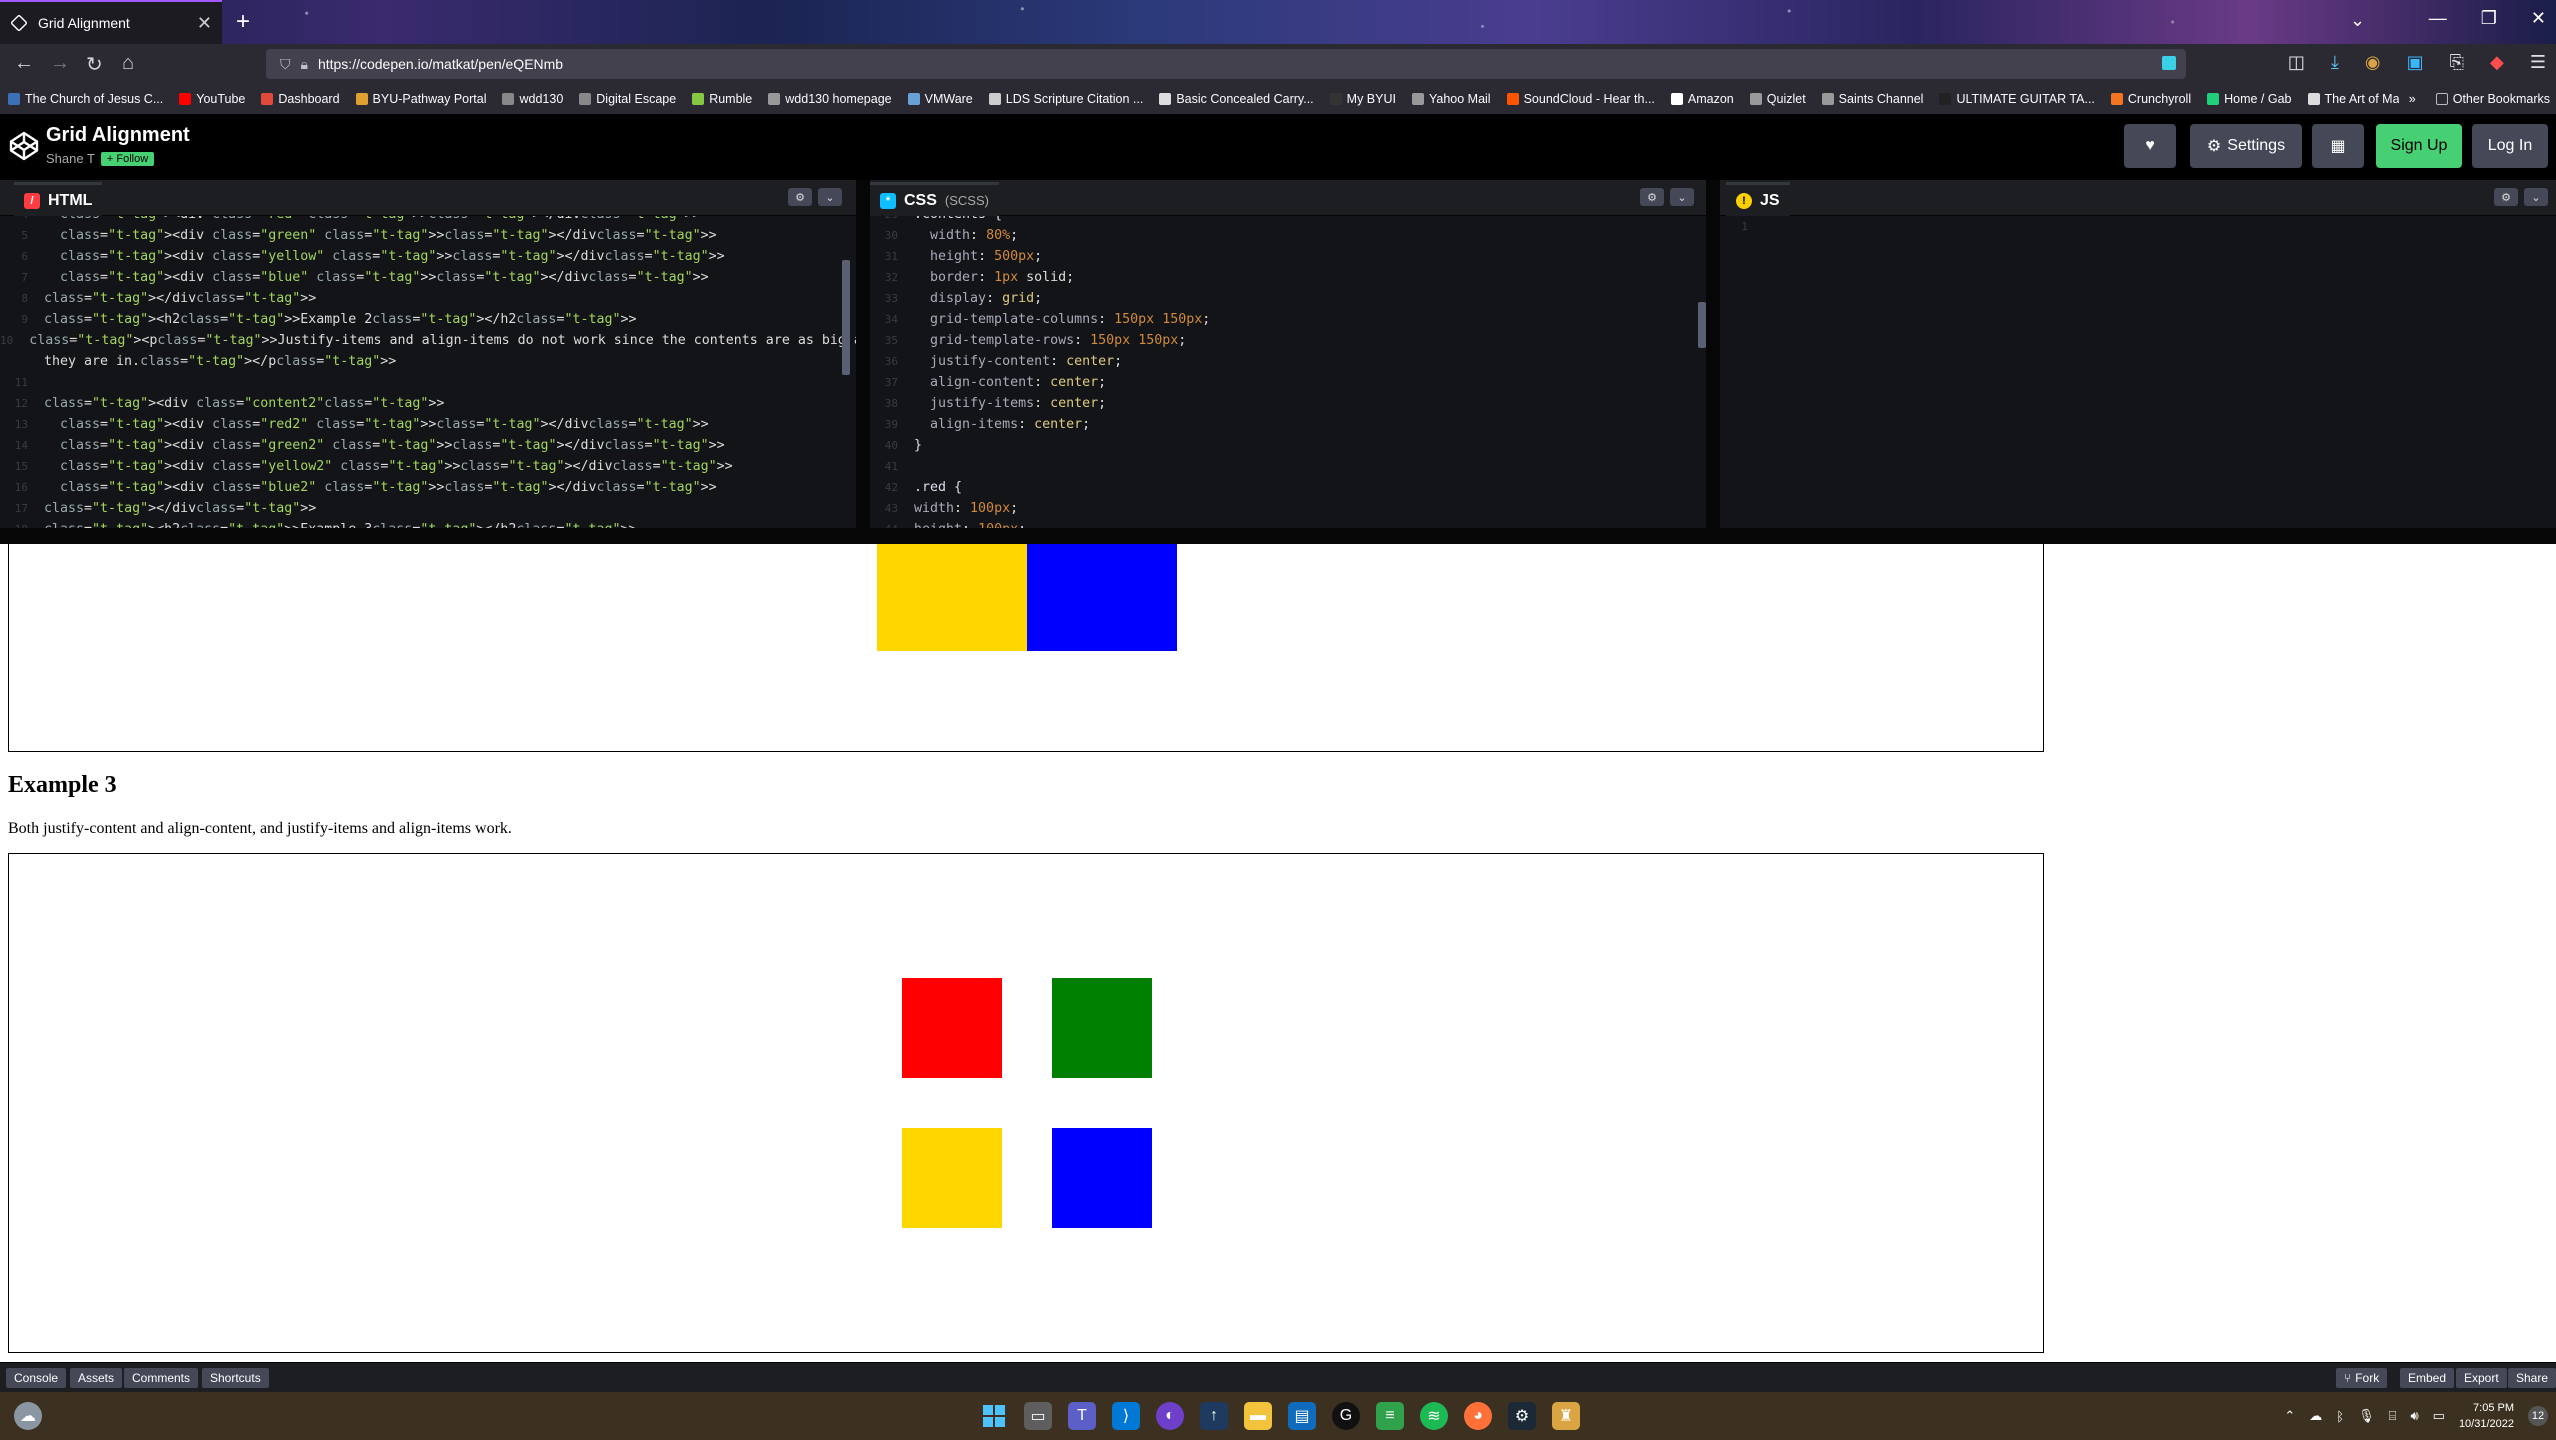 Image resolution: width=2556 pixels, height=1440 pixels. I want to click on embed-button: Embed, so click(2427, 1378).